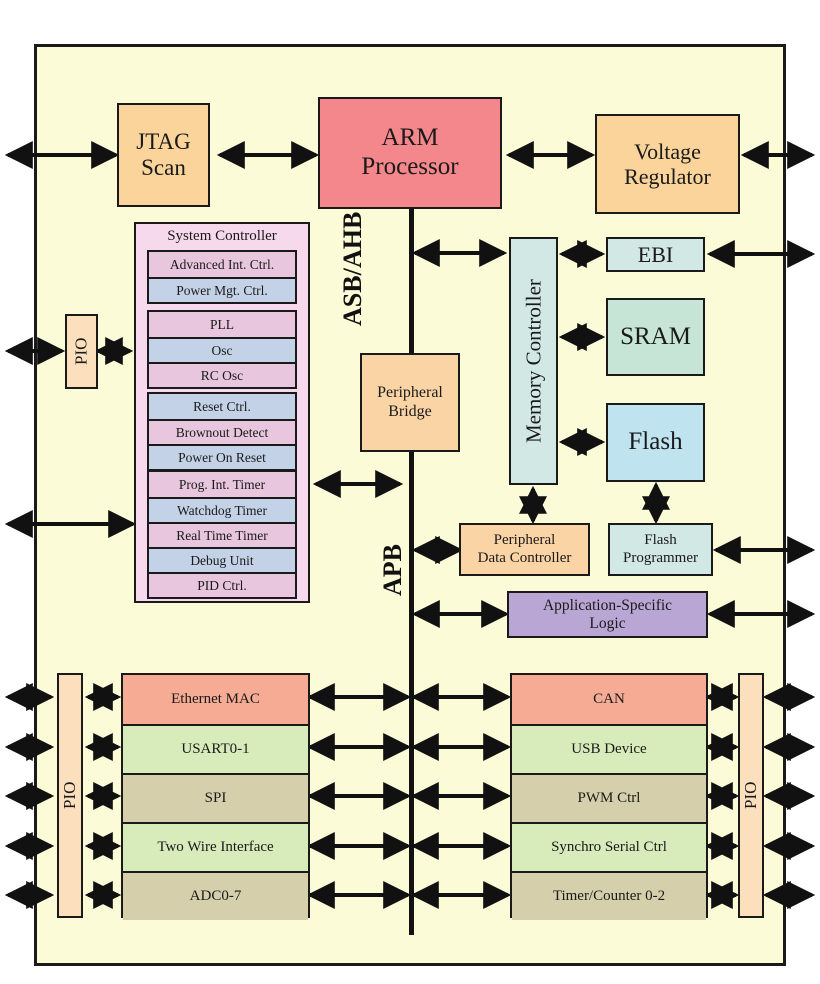  I want to click on sysctl-row-brownout-detect: Brownout Detect, so click(222, 431).